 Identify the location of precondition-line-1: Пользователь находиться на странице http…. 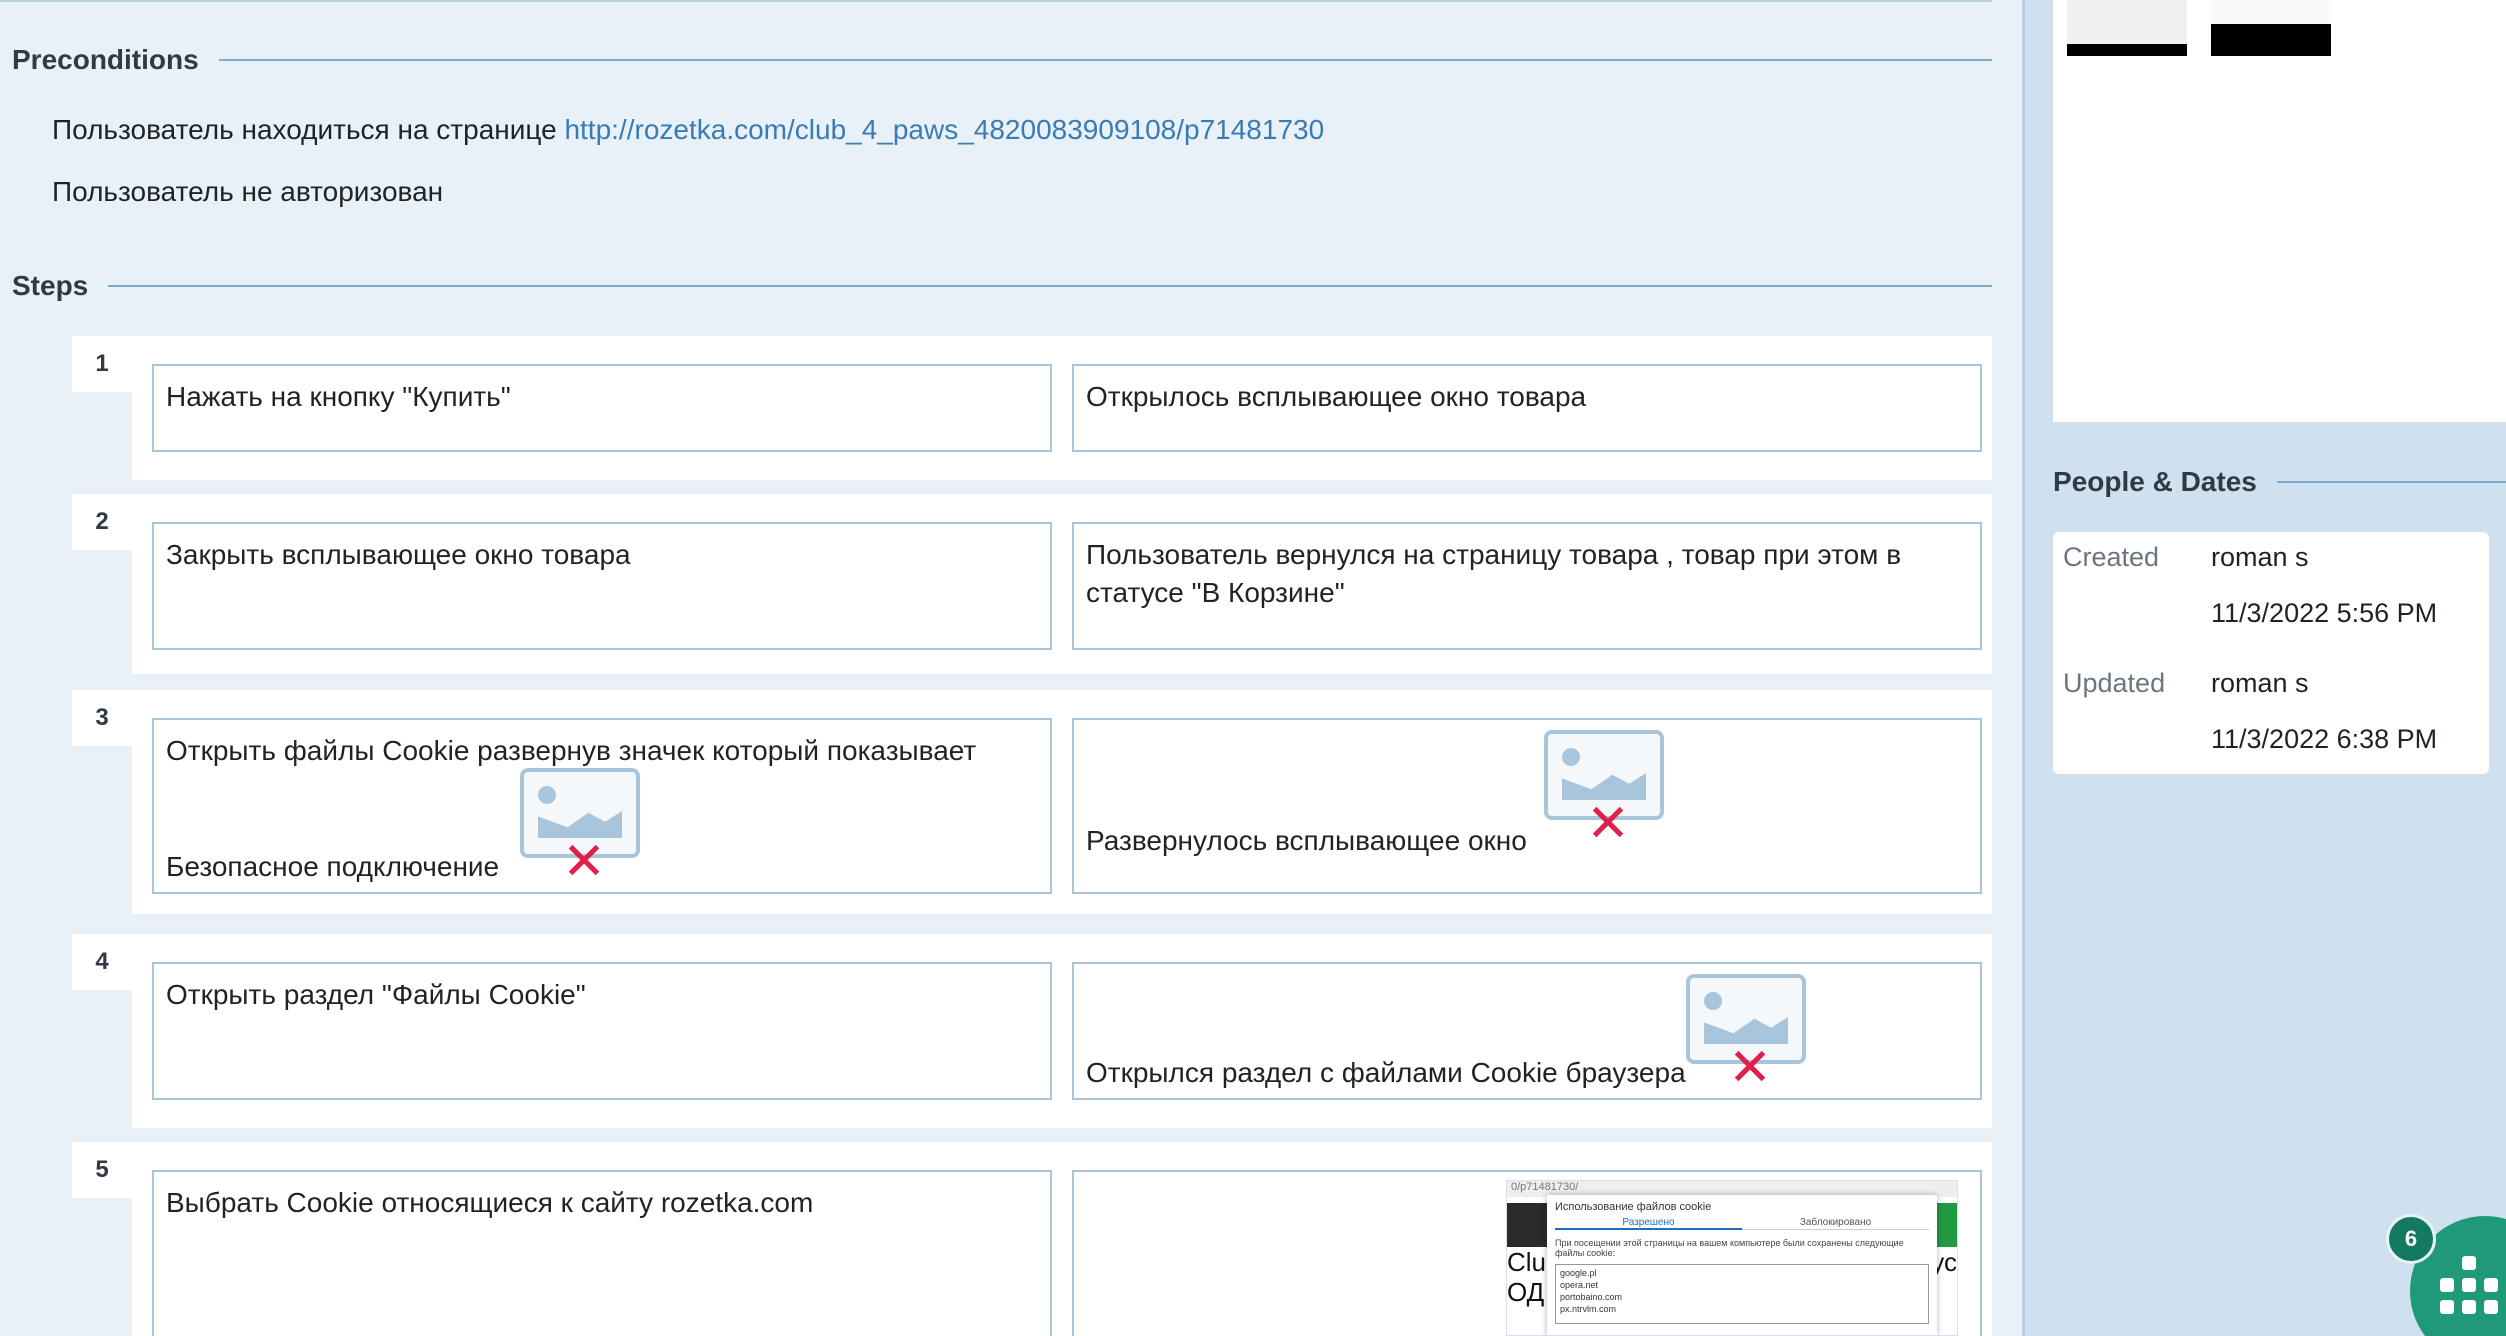
(688, 130).